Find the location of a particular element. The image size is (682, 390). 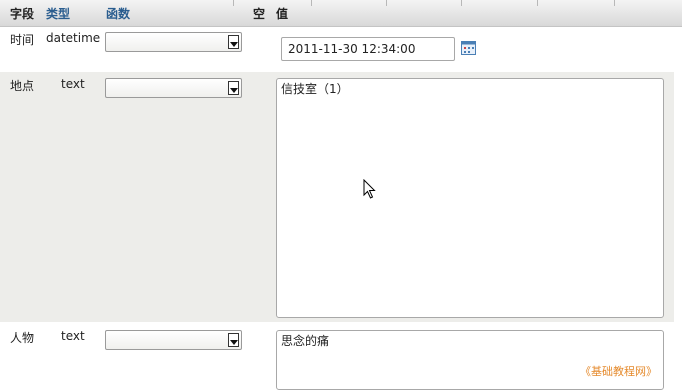

datetime-input: 2011-11-30 12:34:00 is located at coordinates (368, 49).